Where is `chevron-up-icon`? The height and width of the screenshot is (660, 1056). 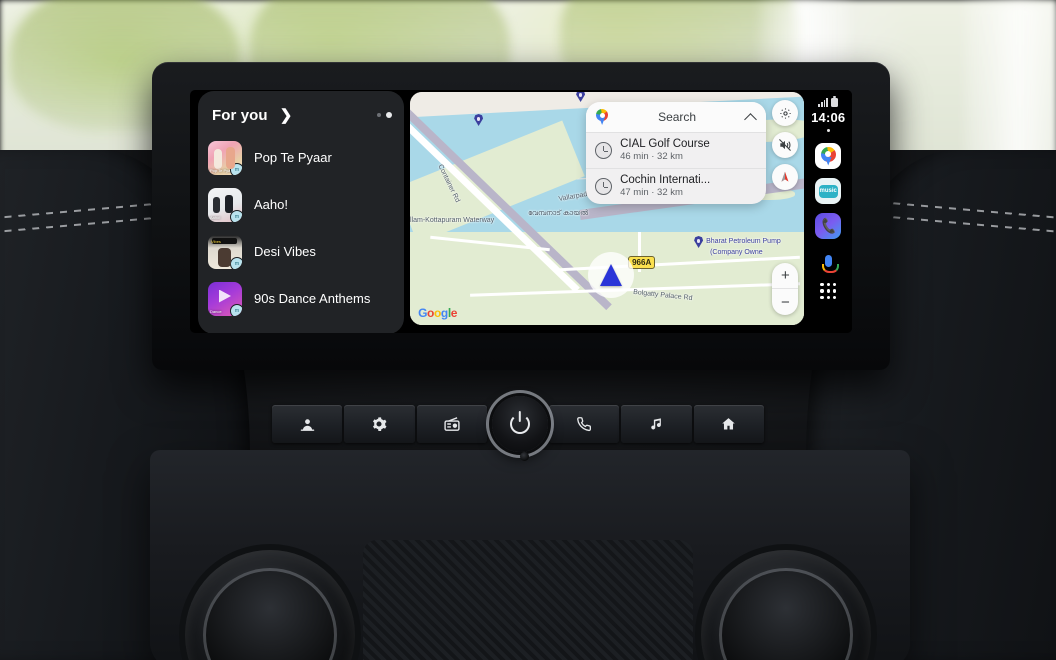 chevron-up-icon is located at coordinates (751, 117).